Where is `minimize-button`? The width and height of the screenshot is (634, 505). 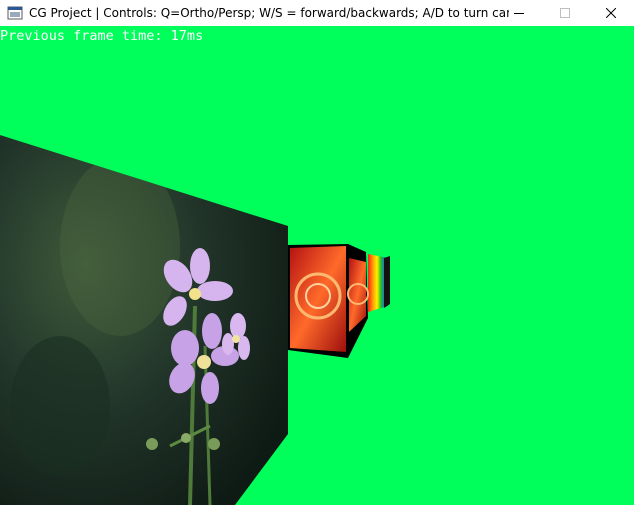 minimize-button is located at coordinates (519, 13).